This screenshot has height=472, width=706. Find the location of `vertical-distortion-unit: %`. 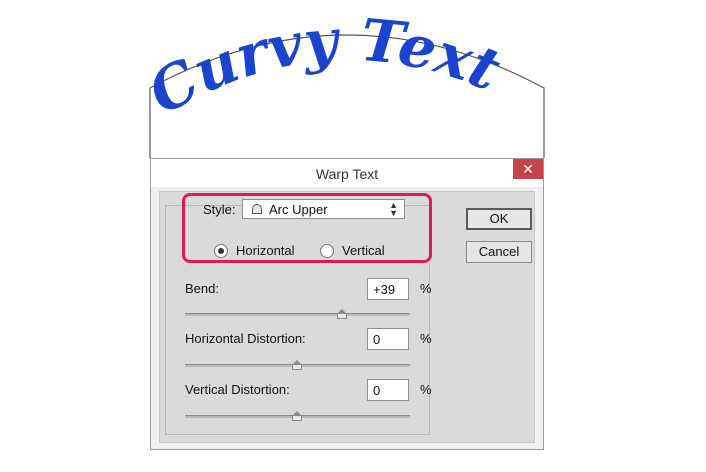

vertical-distortion-unit: % is located at coordinates (426, 389).